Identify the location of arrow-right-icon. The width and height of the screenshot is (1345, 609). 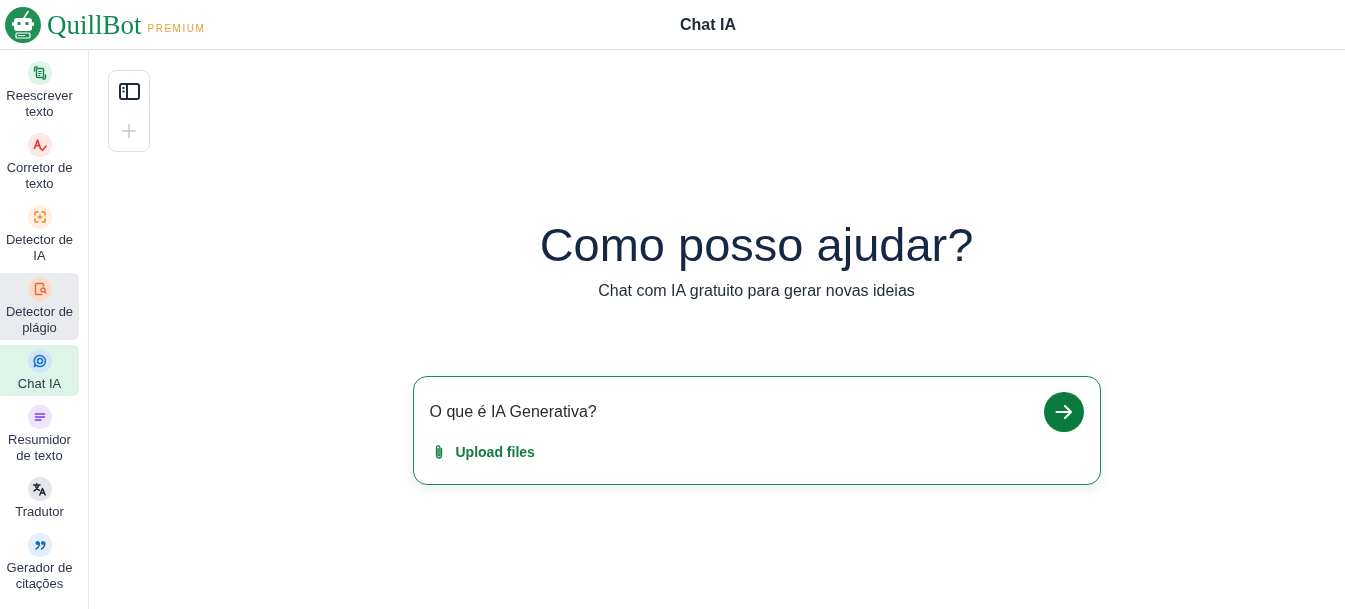
(1063, 412).